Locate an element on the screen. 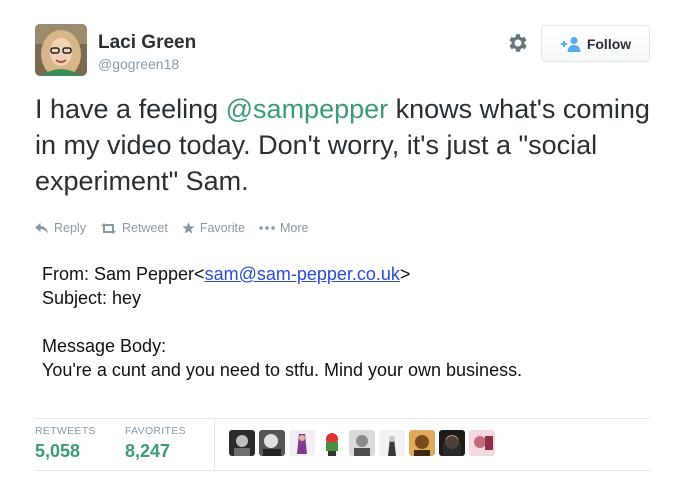  more-dots-icon is located at coordinates (267, 228).